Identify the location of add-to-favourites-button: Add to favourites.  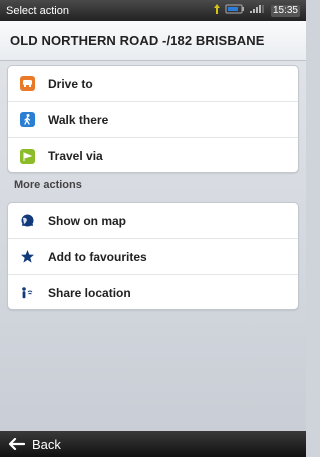
(153, 257).